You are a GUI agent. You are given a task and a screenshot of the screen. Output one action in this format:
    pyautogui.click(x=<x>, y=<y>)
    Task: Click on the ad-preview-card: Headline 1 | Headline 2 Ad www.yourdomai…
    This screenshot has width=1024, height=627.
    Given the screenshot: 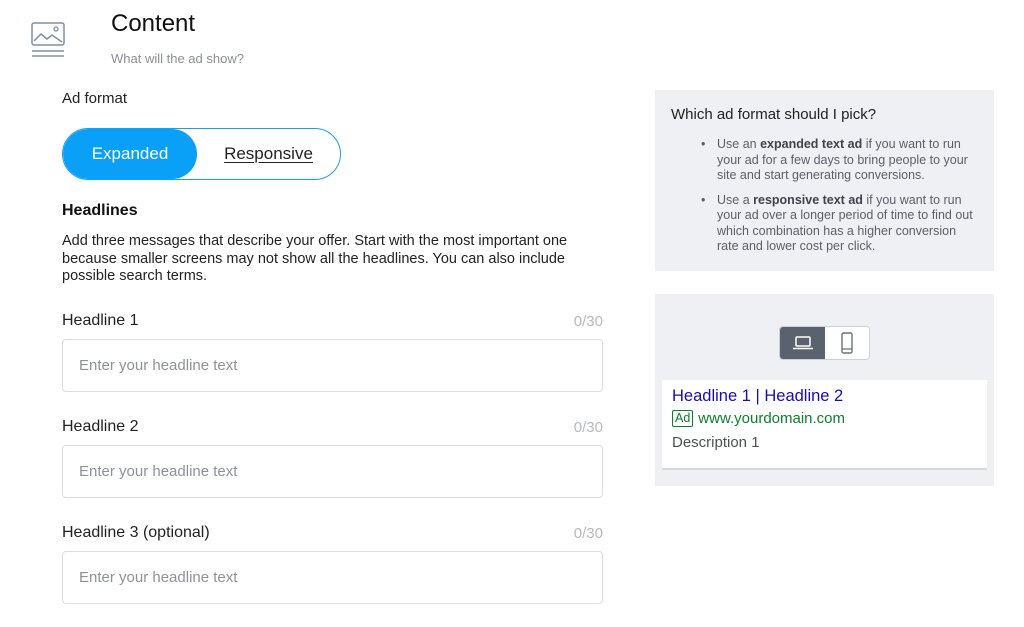 What is the action you would take?
    pyautogui.click(x=824, y=425)
    